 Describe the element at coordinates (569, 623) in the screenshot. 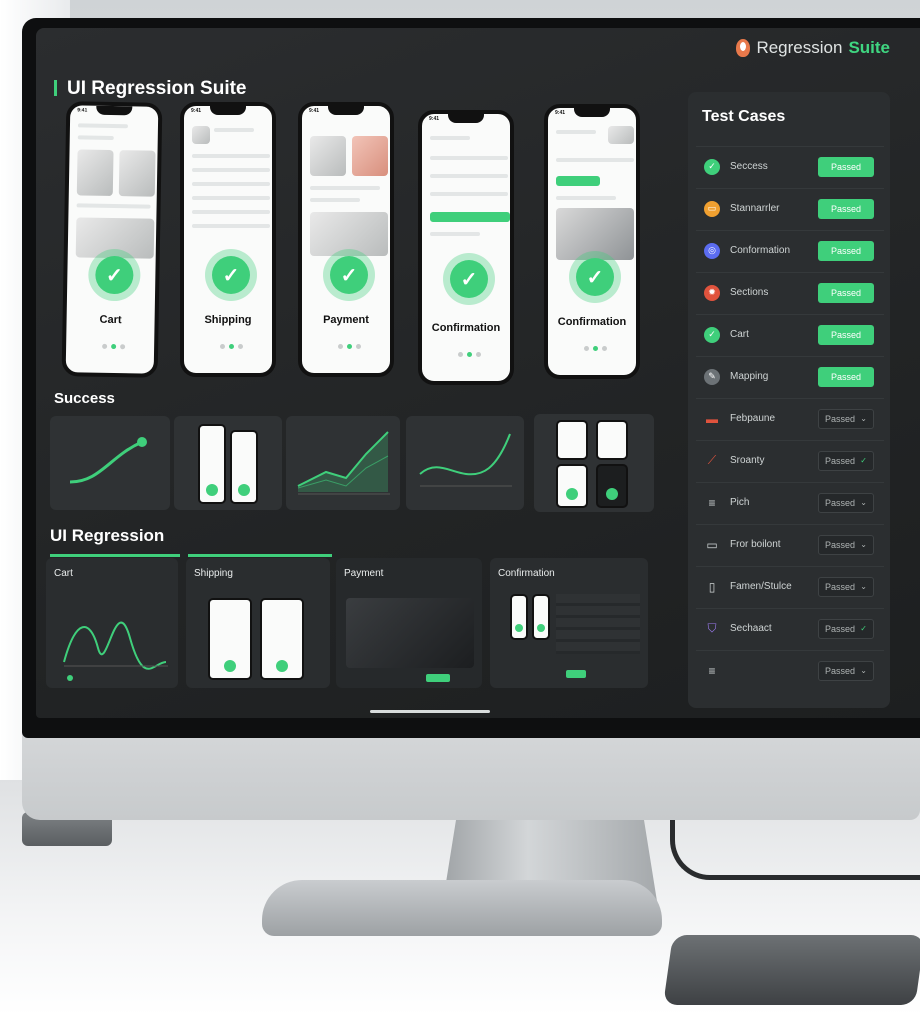

I see `regression-card-confirmation: Confirmation` at that location.